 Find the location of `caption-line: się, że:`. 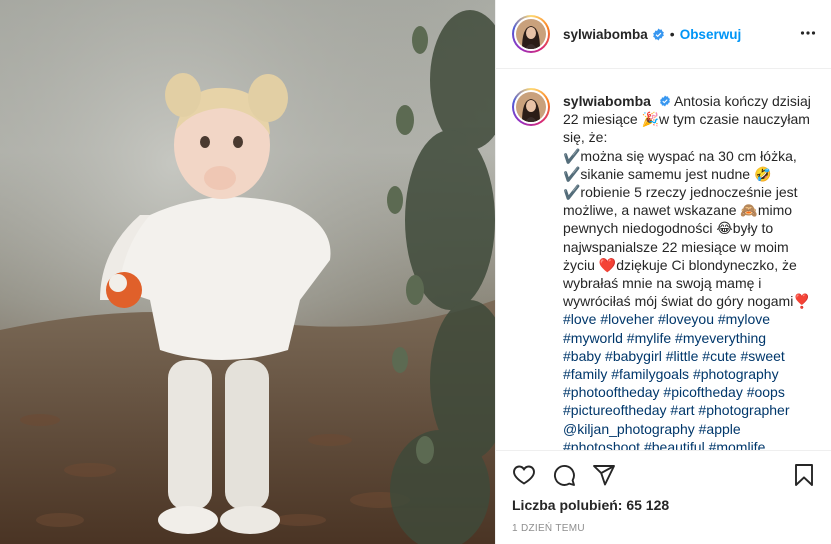

caption-line: się, że: is located at coordinates (585, 137).